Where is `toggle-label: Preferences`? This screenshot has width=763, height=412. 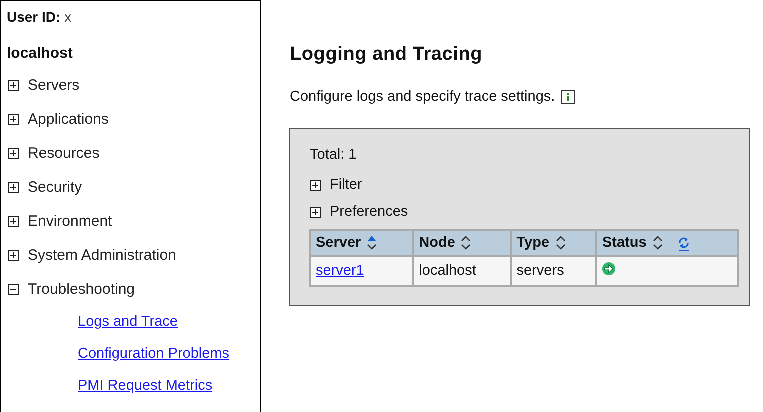 toggle-label: Preferences is located at coordinates (369, 212).